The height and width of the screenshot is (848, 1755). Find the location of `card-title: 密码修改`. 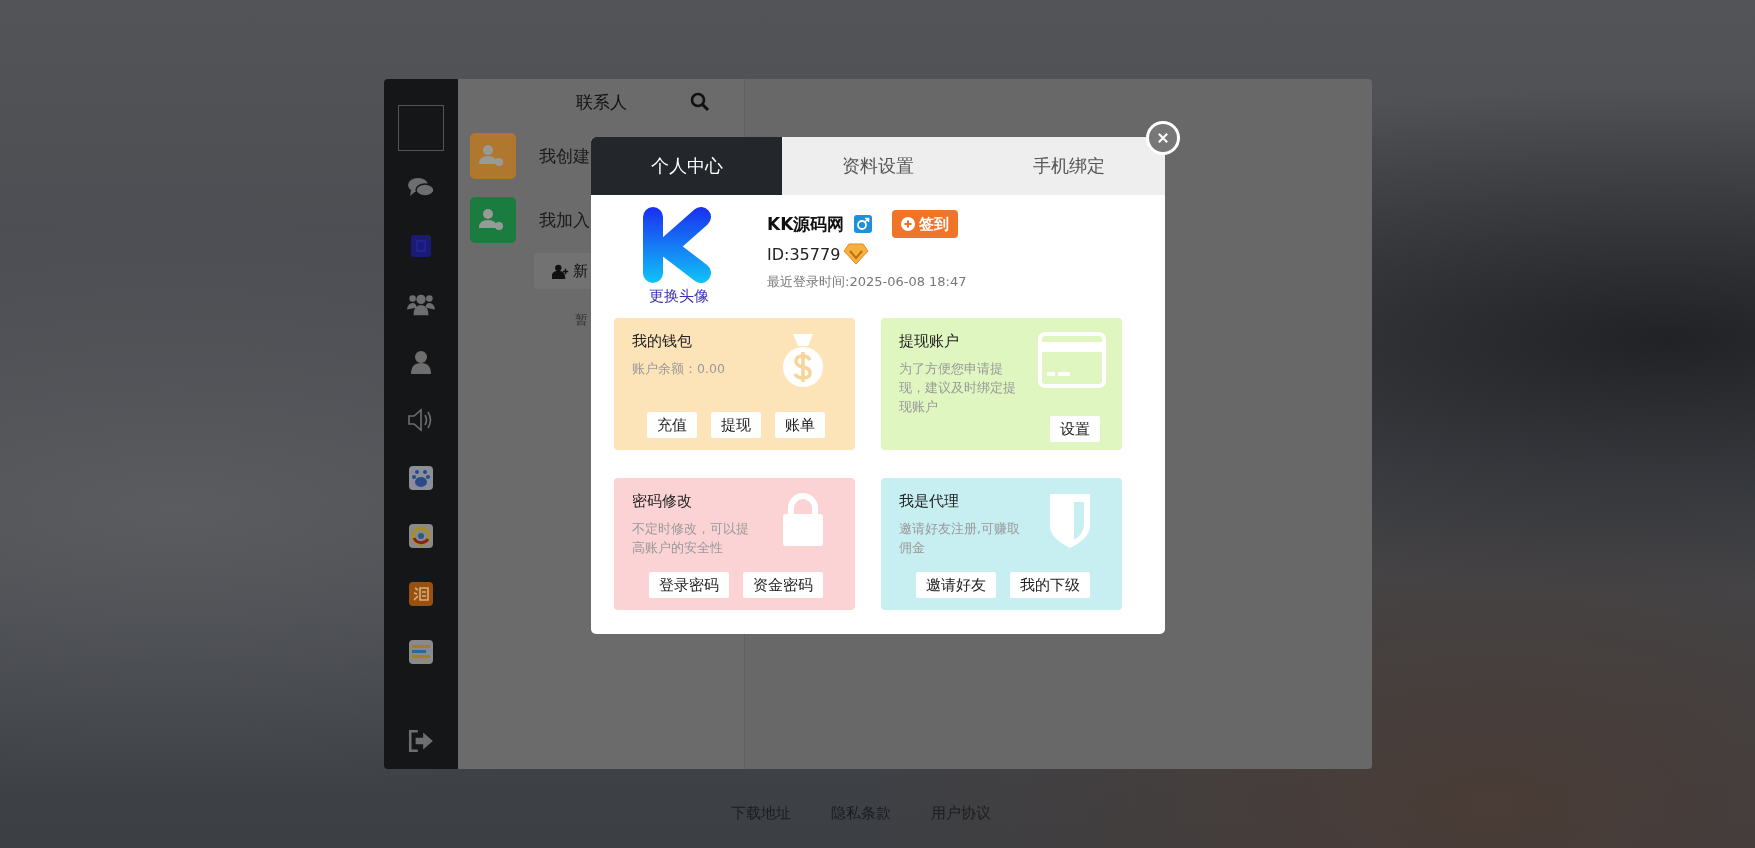

card-title: 密码修改 is located at coordinates (662, 501).